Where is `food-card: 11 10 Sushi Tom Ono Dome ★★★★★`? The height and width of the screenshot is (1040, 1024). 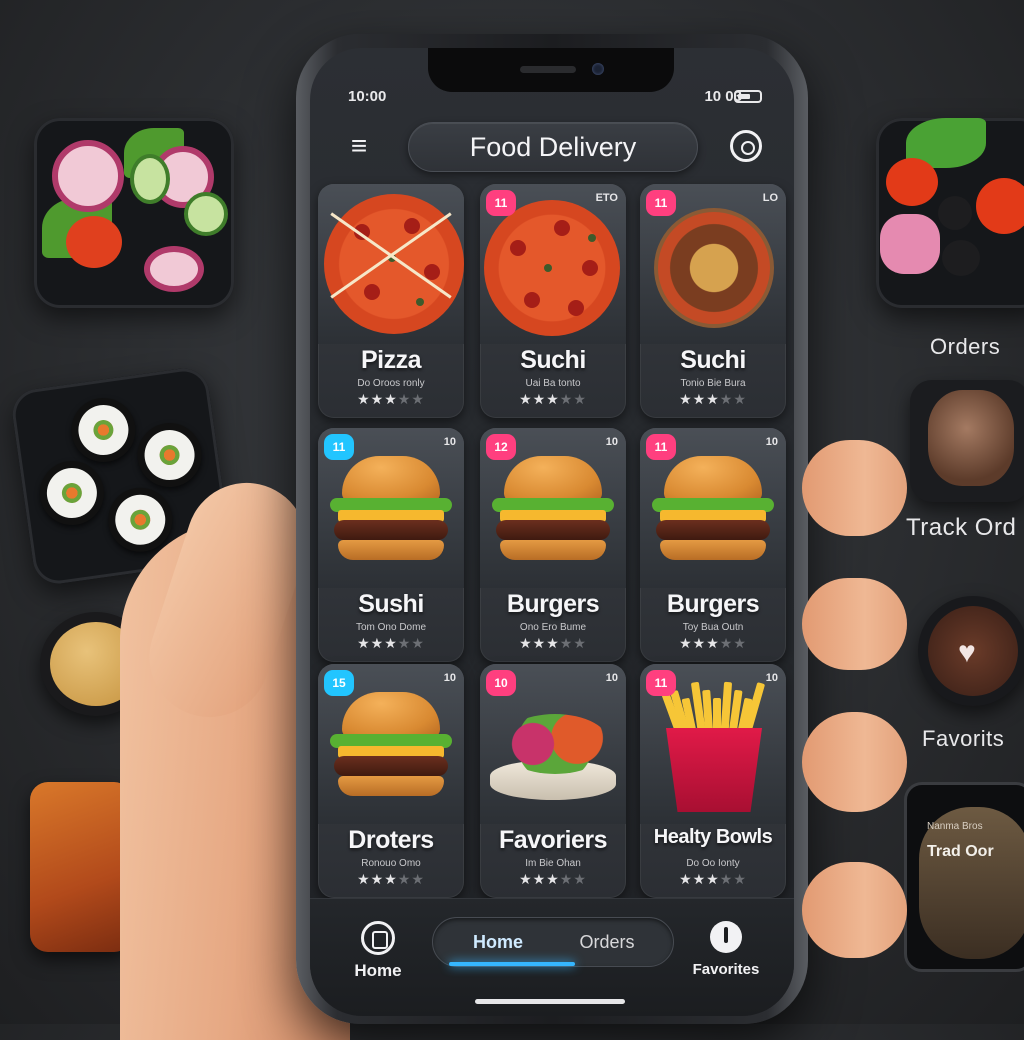
food-card: 11 10 Sushi Tom Ono Dome ★★★★★ is located at coordinates (391, 545).